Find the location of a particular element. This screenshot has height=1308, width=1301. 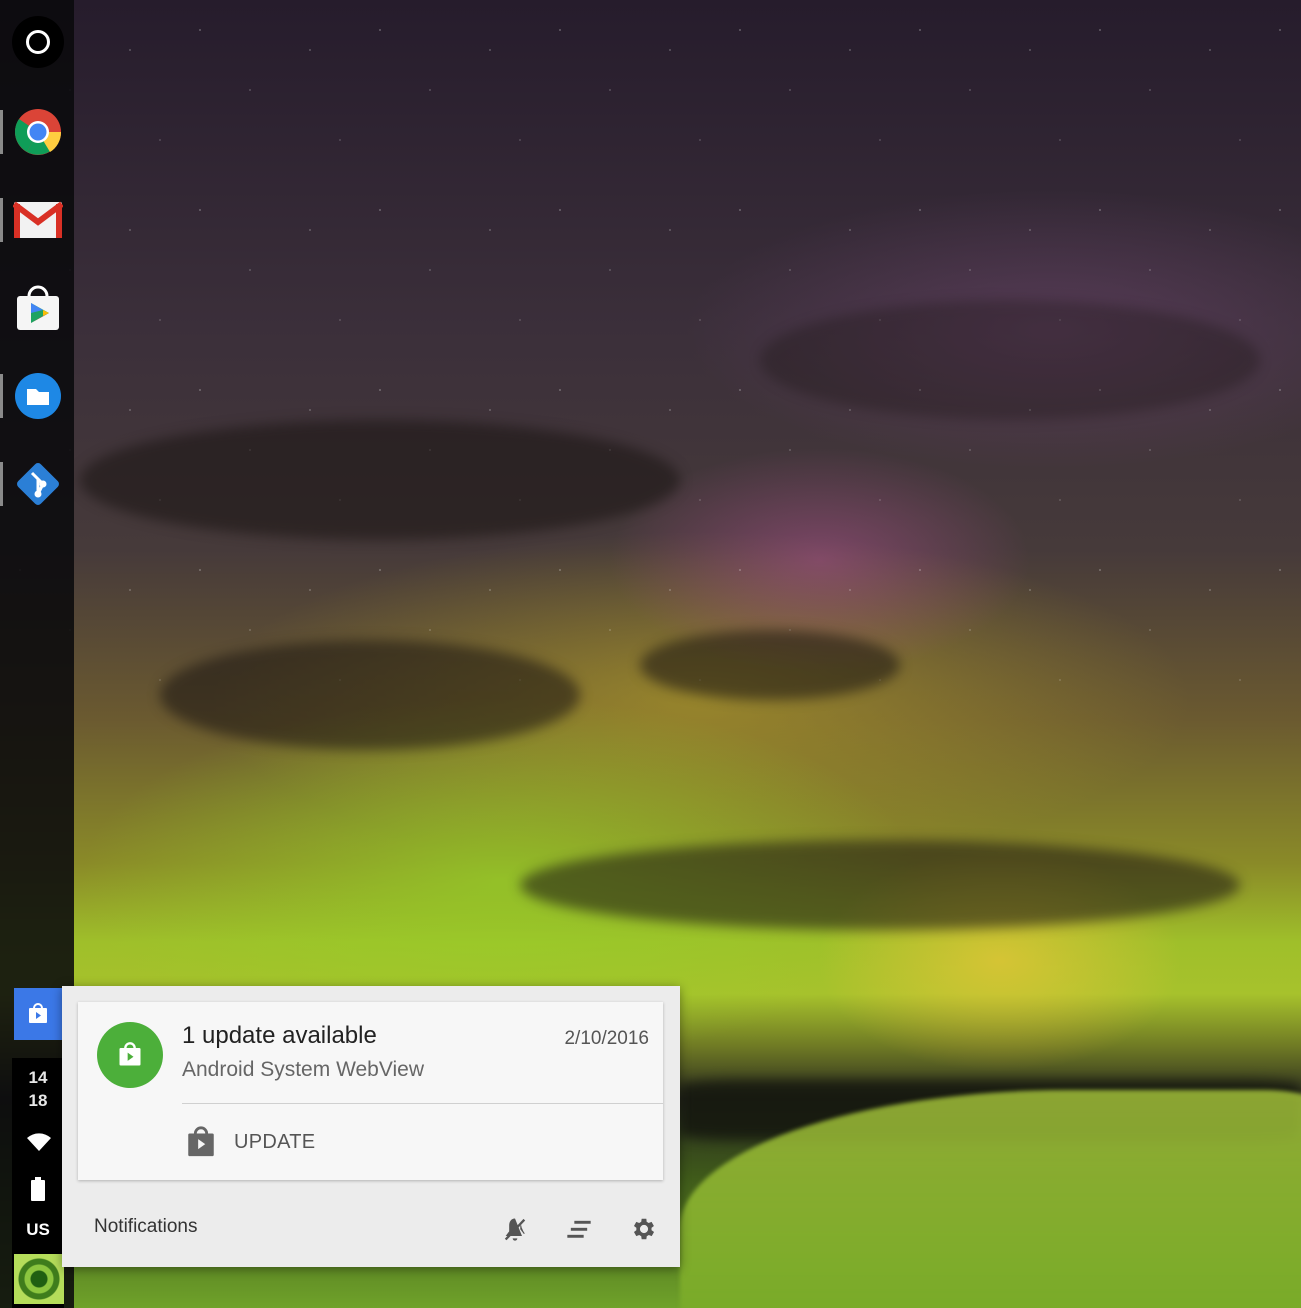

shelf-app-gmail is located at coordinates (38, 220).